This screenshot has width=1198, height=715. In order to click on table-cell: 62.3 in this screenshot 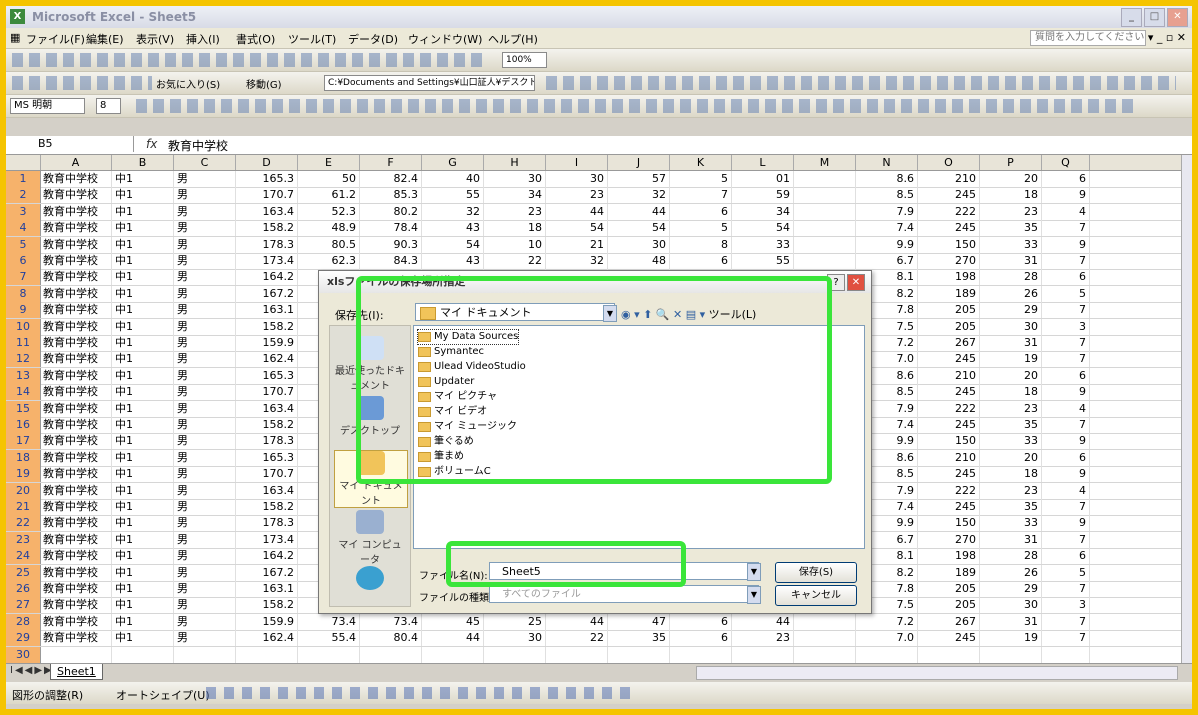, I will do `click(329, 261)`.